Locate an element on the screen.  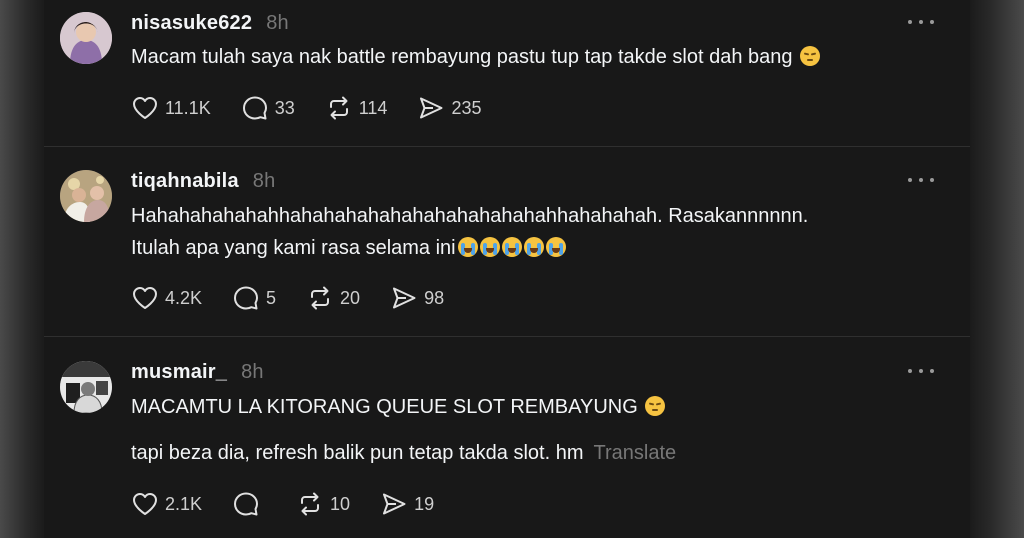
username: nisasuke622 8h is located at coordinates (210, 23).